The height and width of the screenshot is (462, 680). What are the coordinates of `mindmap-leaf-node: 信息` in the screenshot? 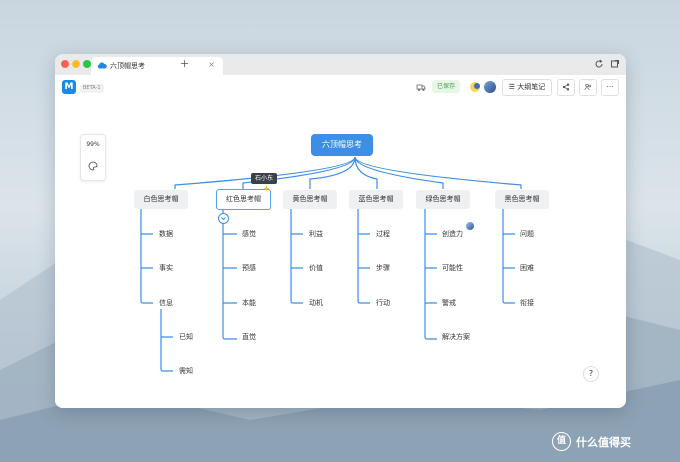 It's located at (166, 303).